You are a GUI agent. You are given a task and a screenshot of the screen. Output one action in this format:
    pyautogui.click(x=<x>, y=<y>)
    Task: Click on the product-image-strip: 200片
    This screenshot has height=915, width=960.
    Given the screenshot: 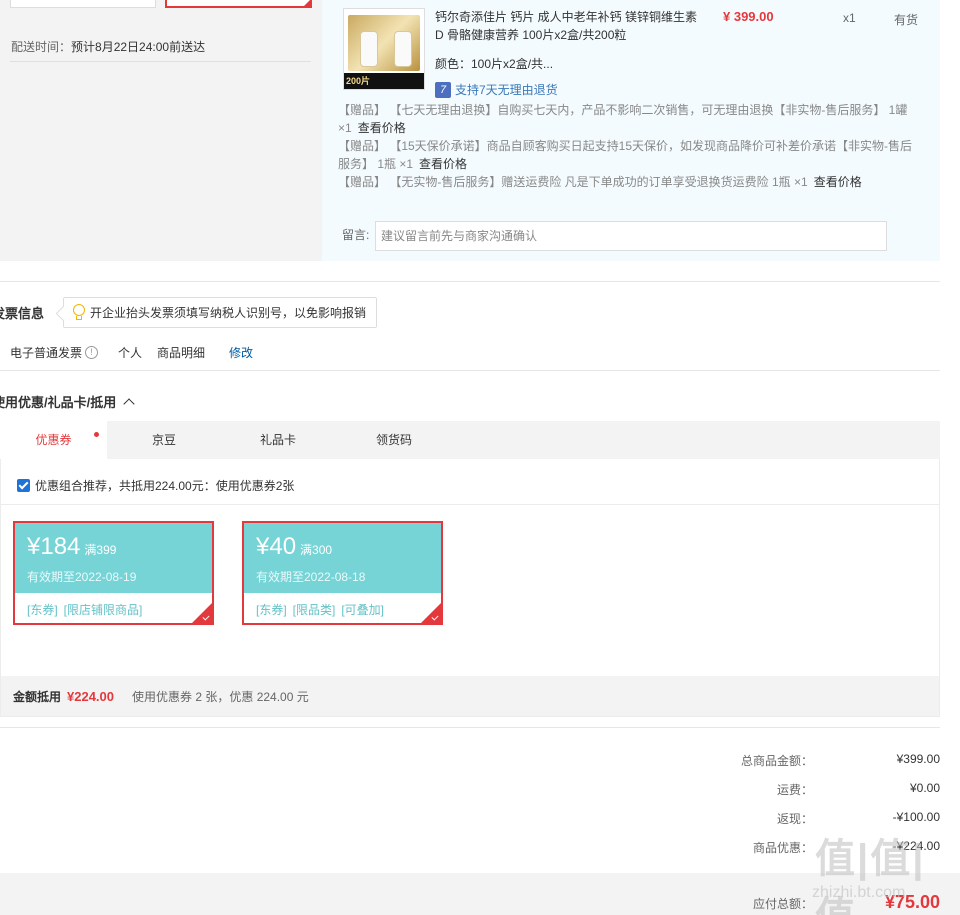 What is the action you would take?
    pyautogui.click(x=384, y=81)
    